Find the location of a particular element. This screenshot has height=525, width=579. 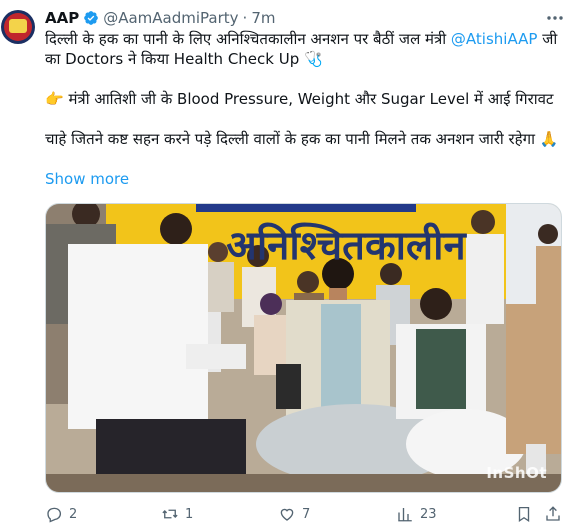

share-button is located at coordinates (556, 514).